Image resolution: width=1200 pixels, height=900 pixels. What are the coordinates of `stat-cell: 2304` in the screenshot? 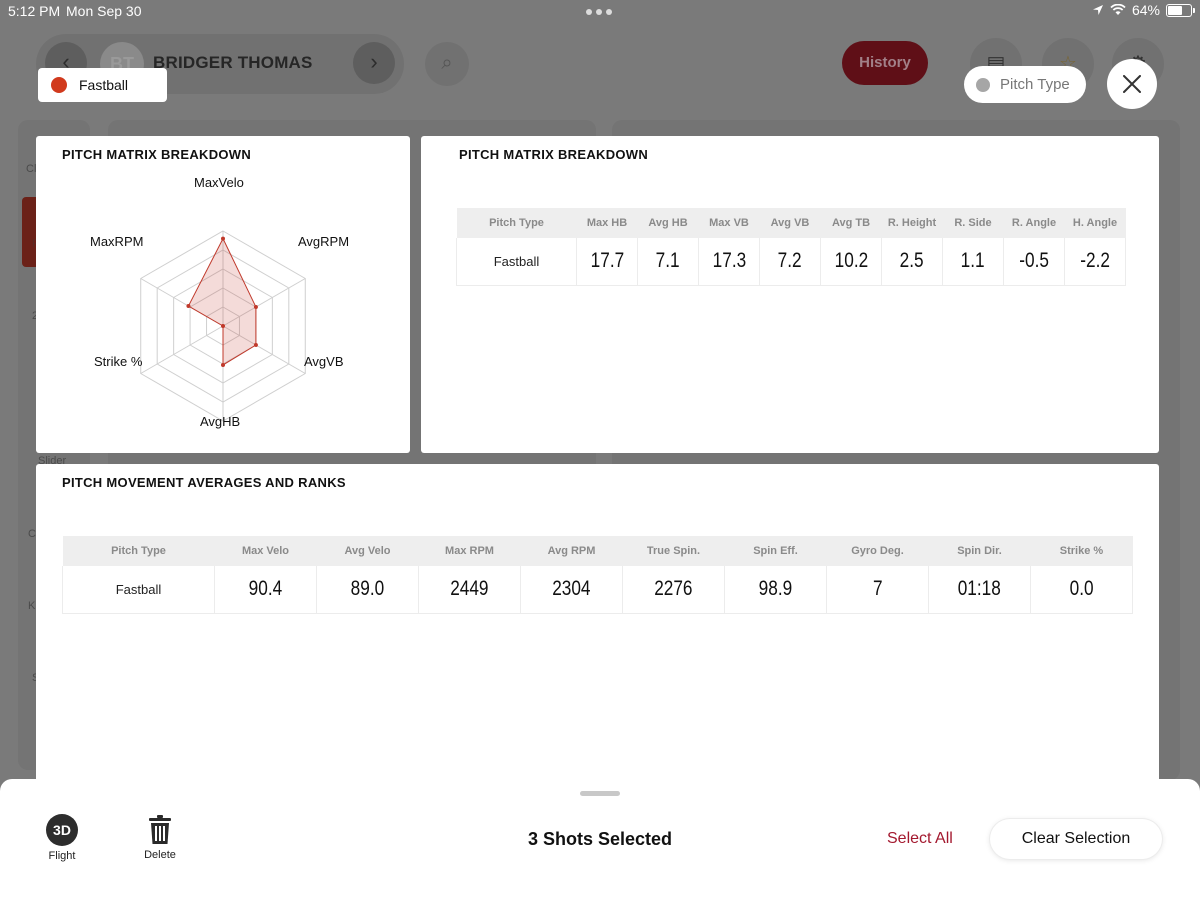 It's located at (571, 590).